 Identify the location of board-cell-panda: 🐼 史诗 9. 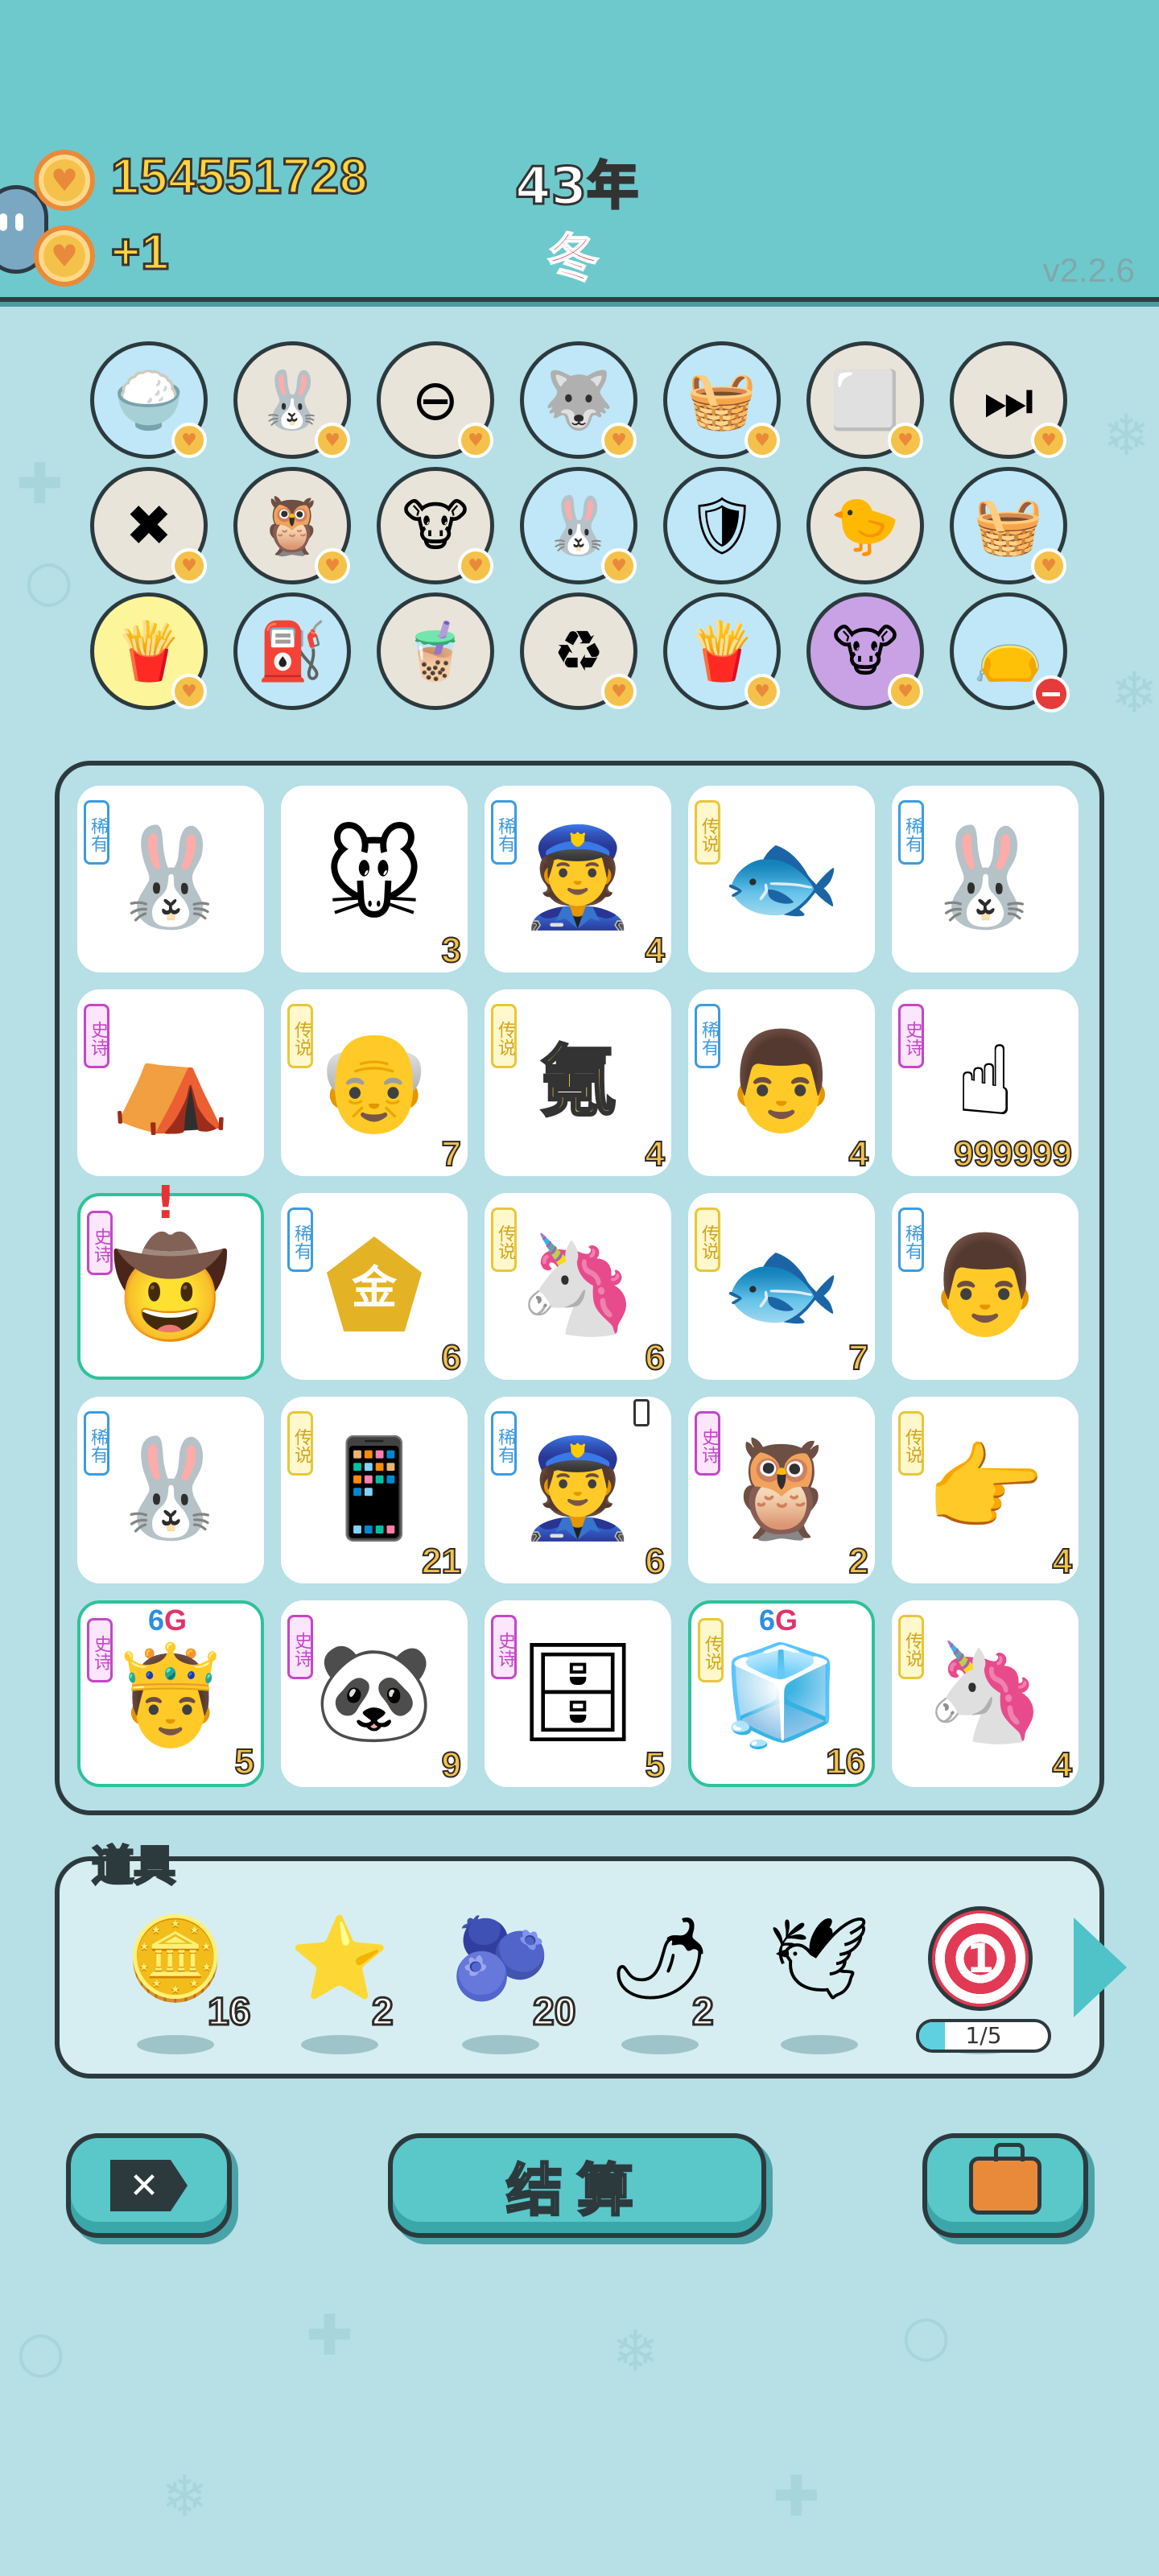
(374, 1693).